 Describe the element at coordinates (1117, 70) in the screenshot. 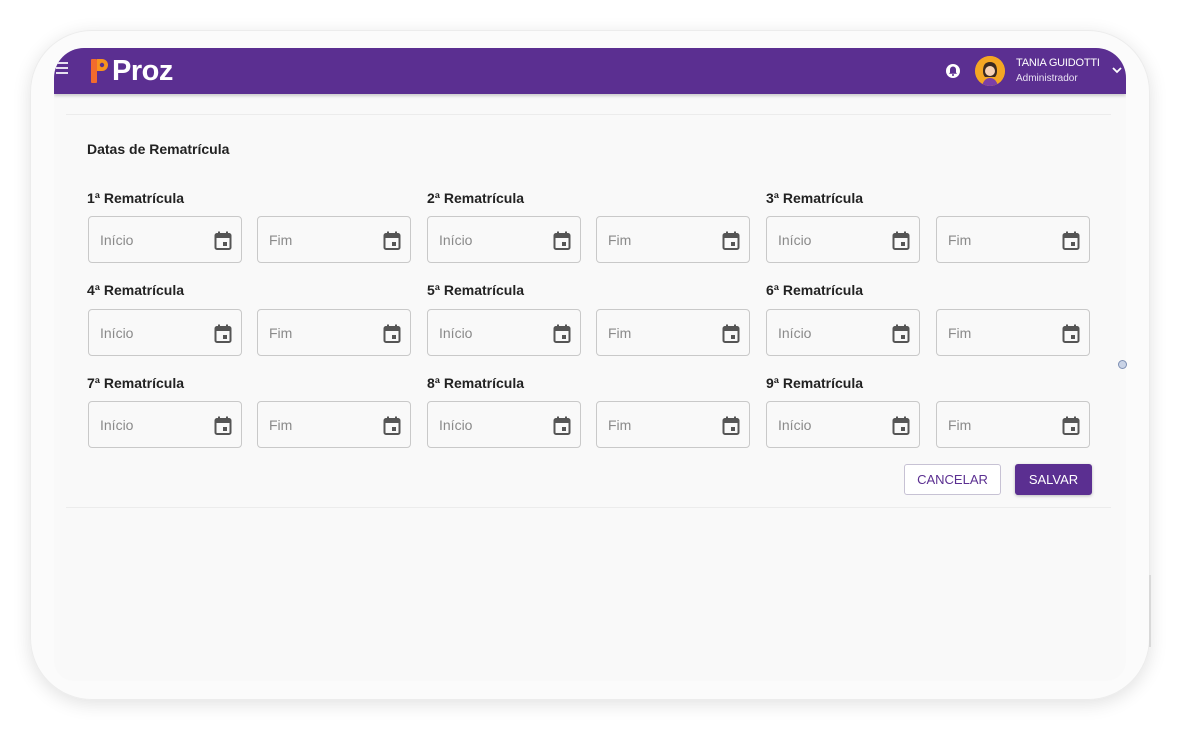

I see `chevron-down-icon` at that location.